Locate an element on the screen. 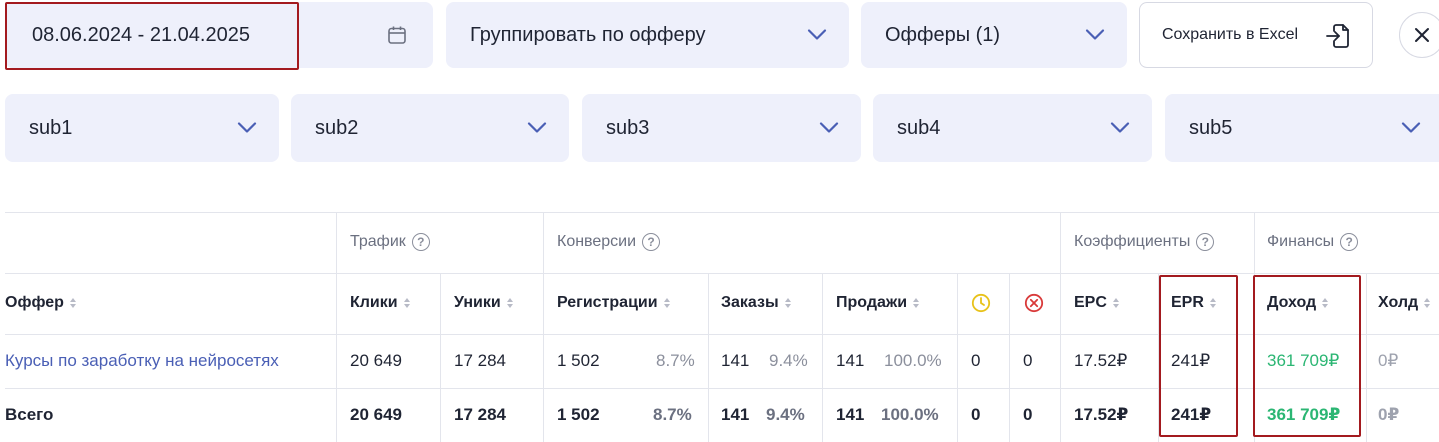 This screenshot has height=442, width=1439. column-header-rejected is located at coordinates (1034, 305).